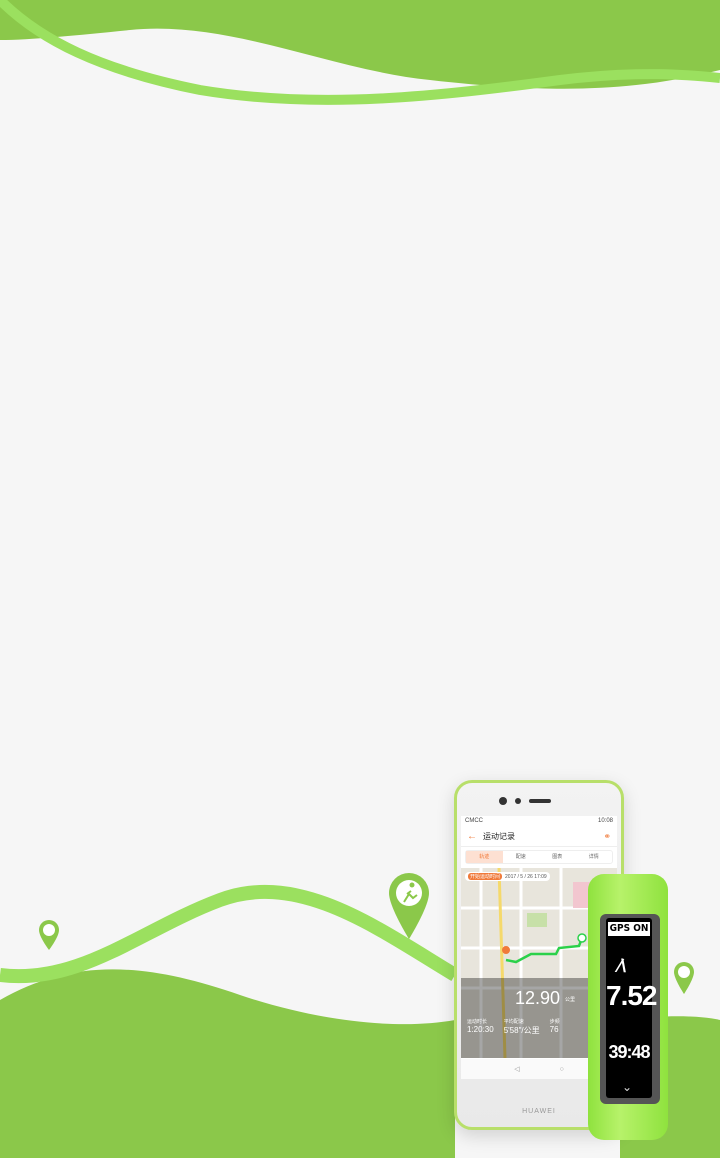 The height and width of the screenshot is (1158, 720). What do you see at coordinates (485, 876) in the screenshot?
I see `start-time-tag: 开始运动时间` at bounding box center [485, 876].